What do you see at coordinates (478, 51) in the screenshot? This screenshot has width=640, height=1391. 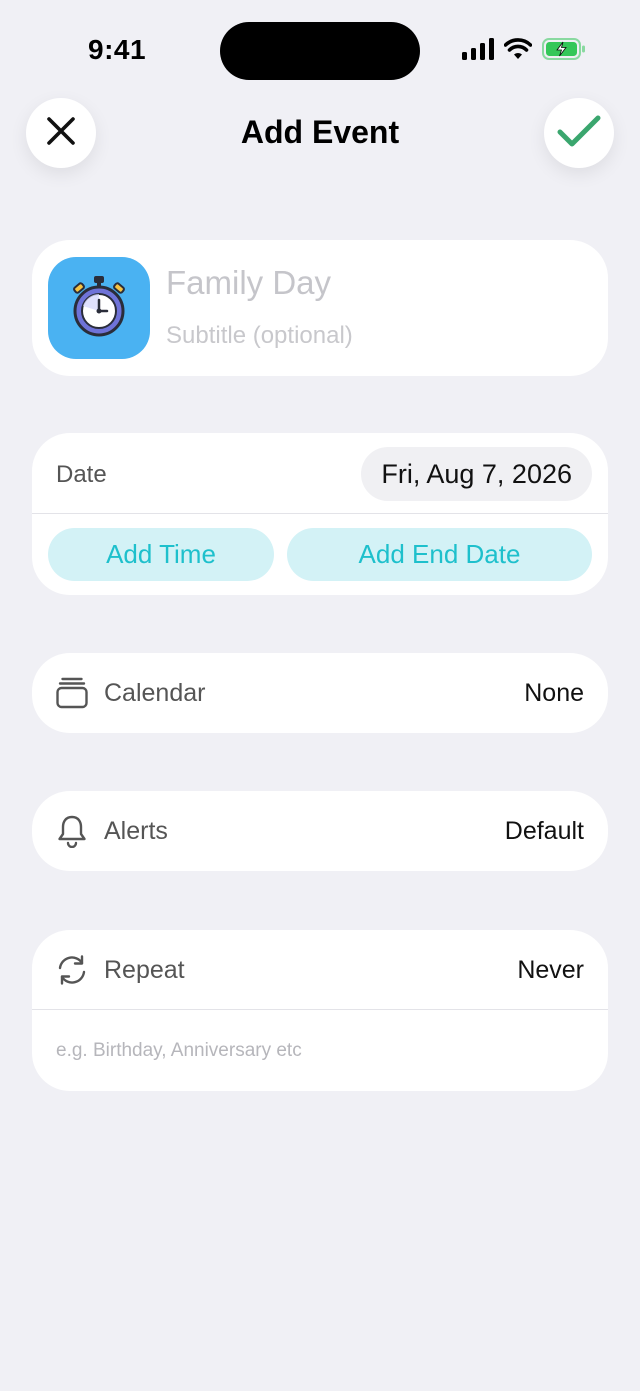 I see `cellular-signal-icon` at bounding box center [478, 51].